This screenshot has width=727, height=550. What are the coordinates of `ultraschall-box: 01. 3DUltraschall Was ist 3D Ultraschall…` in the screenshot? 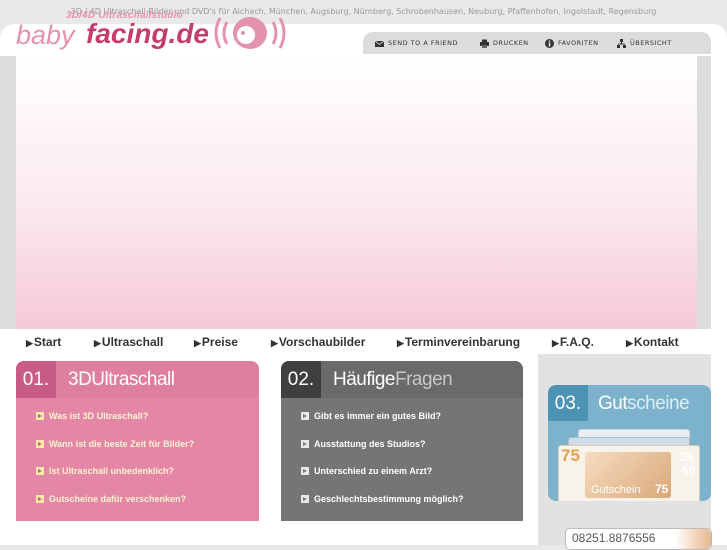 It's located at (137, 441).